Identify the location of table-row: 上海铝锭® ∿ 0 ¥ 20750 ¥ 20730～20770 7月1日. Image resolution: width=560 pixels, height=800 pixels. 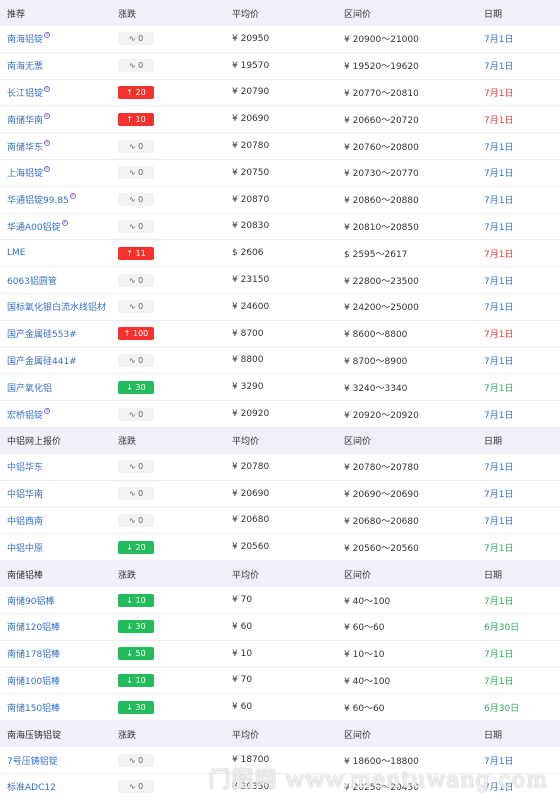
(280, 173).